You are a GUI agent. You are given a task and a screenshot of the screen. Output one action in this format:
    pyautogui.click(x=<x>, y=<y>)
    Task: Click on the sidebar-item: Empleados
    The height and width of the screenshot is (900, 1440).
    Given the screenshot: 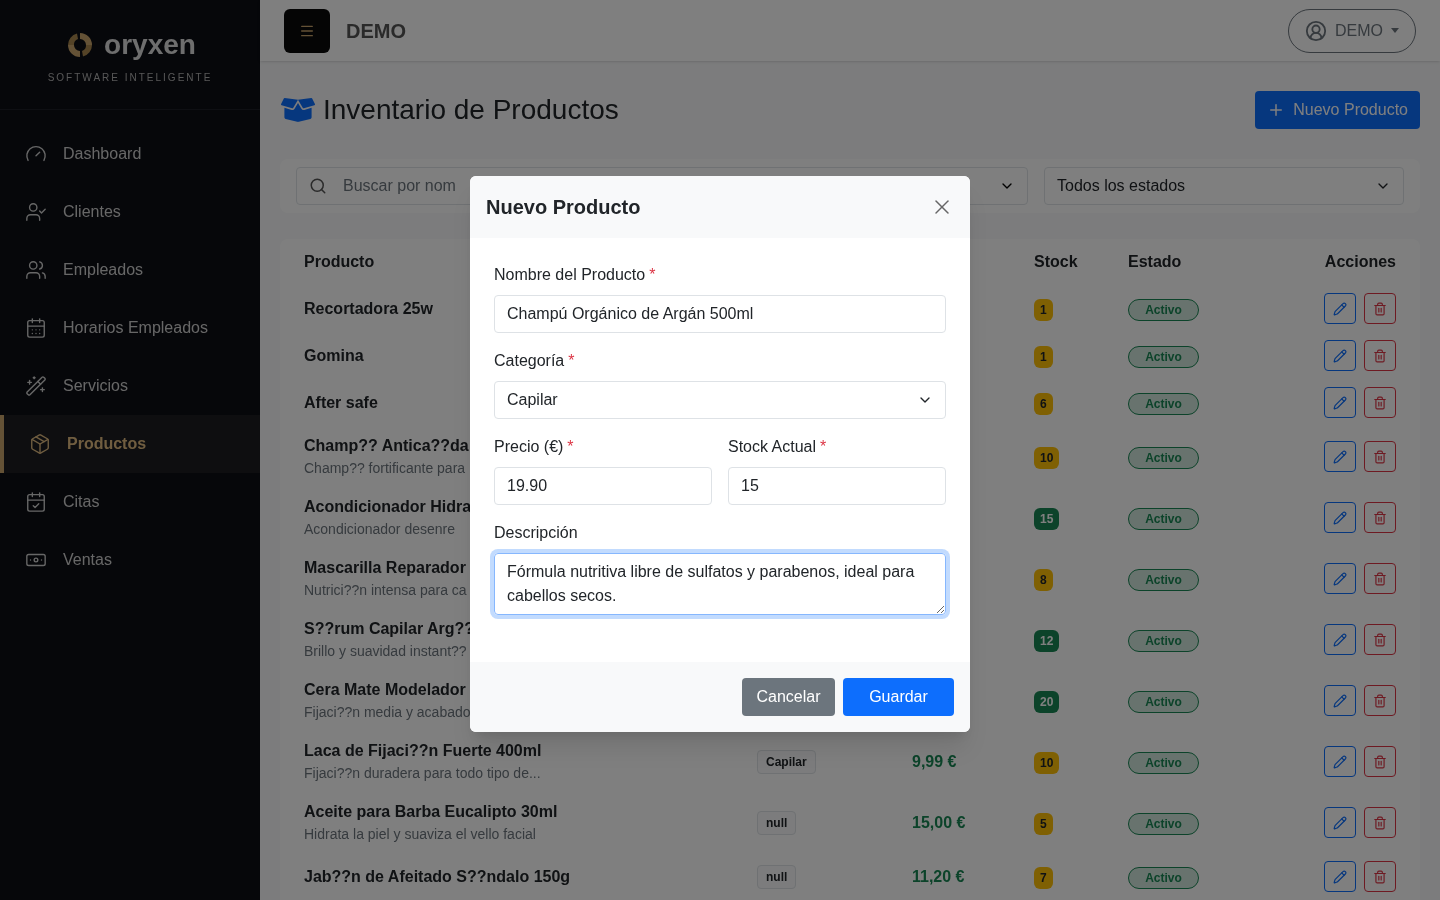 What is the action you would take?
    pyautogui.click(x=130, y=270)
    